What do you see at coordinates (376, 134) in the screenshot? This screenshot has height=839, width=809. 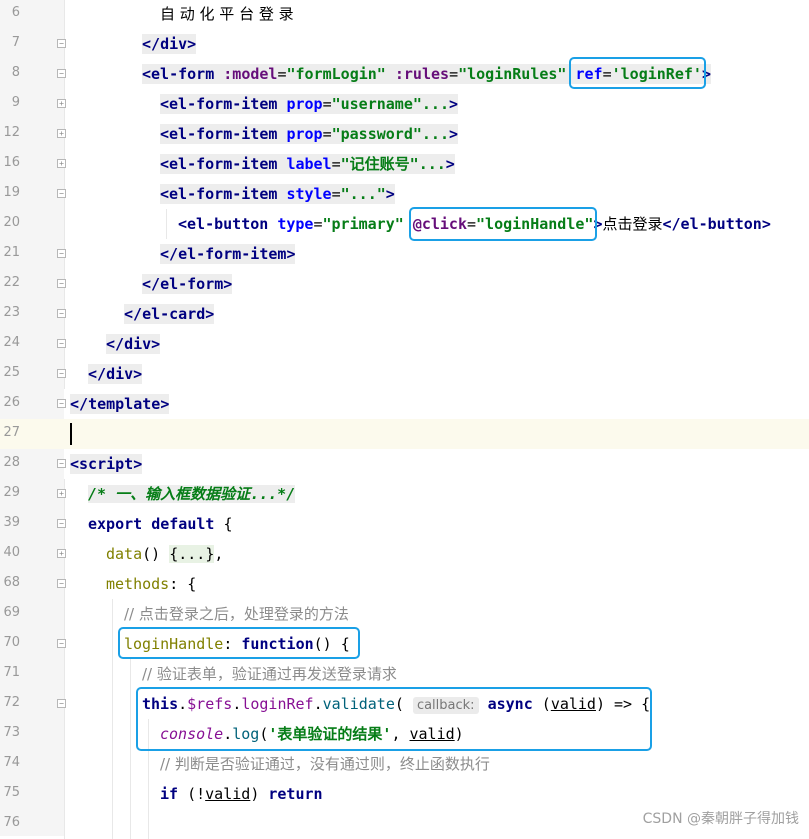 I see `code-token: "password"` at bounding box center [376, 134].